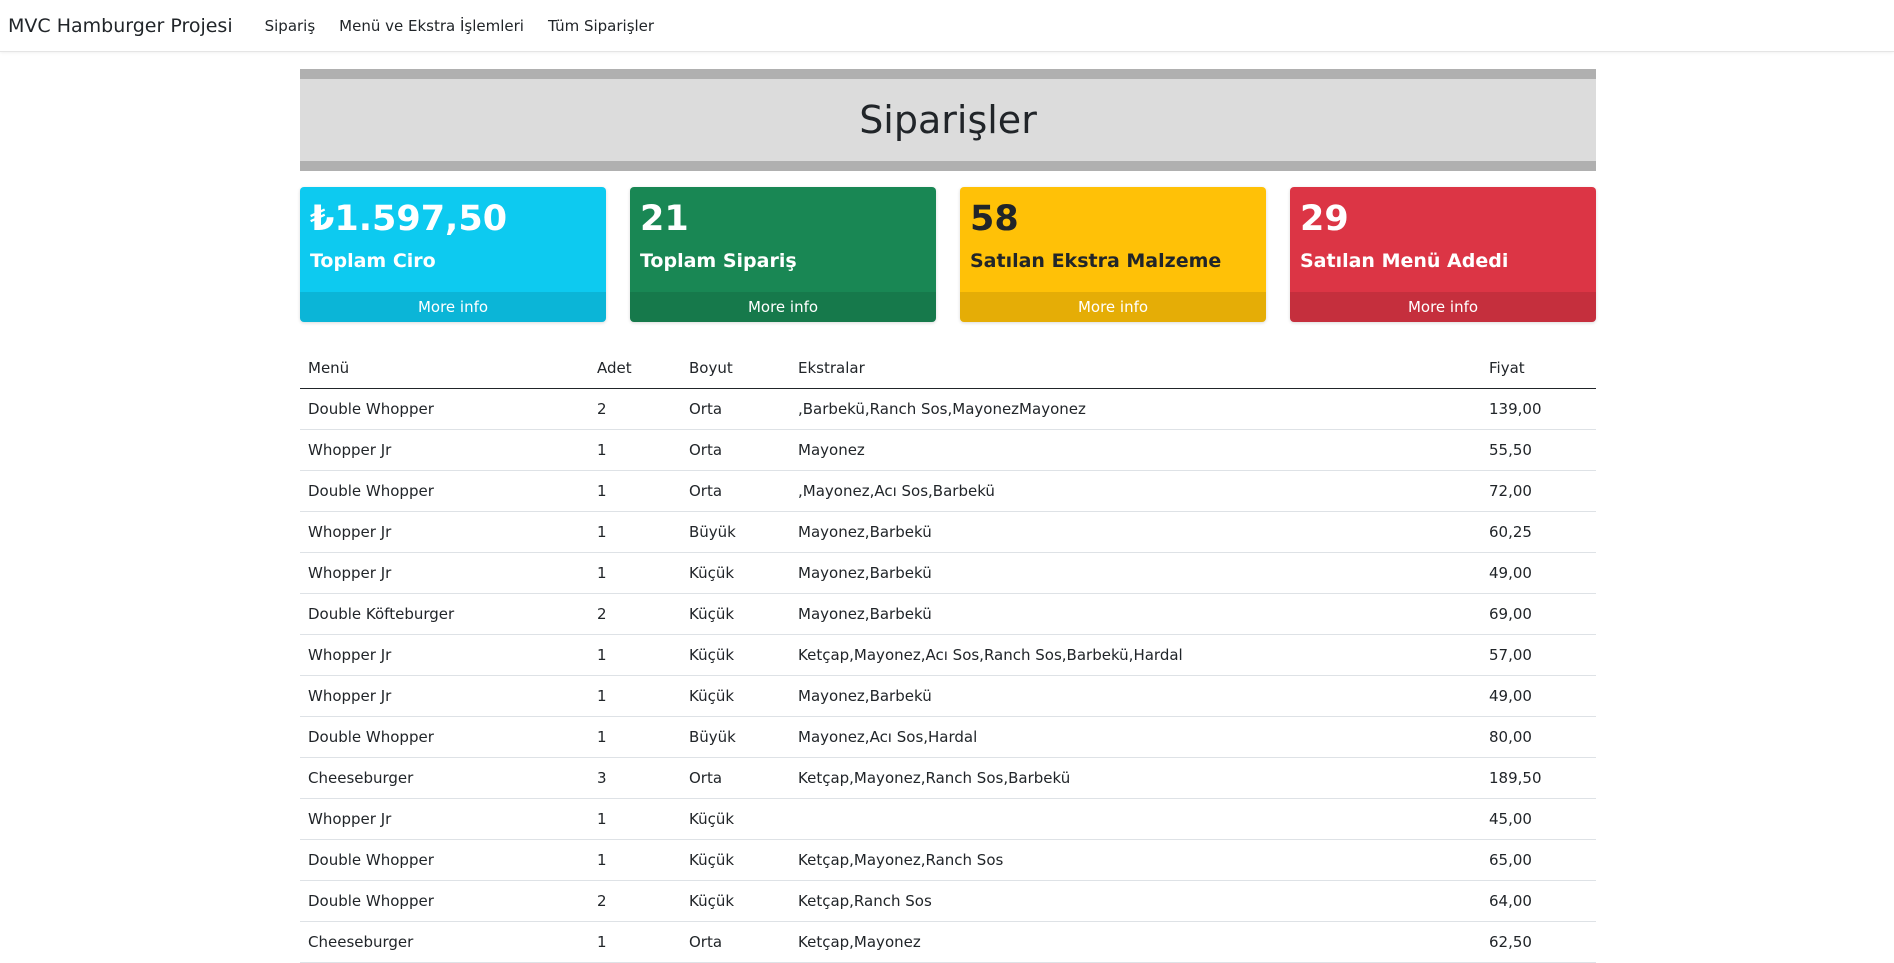 This screenshot has height=963, width=1894. Describe the element at coordinates (1135, 860) in the screenshot. I see `cell-ekstralar: Ketçap,Mayonez,Ranch Sos` at that location.